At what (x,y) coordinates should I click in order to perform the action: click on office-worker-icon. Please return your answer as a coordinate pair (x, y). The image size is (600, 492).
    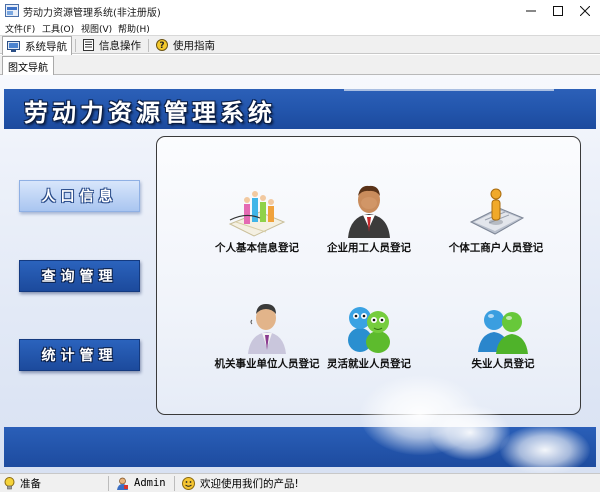
    Looking at the image, I should click on (267, 329).